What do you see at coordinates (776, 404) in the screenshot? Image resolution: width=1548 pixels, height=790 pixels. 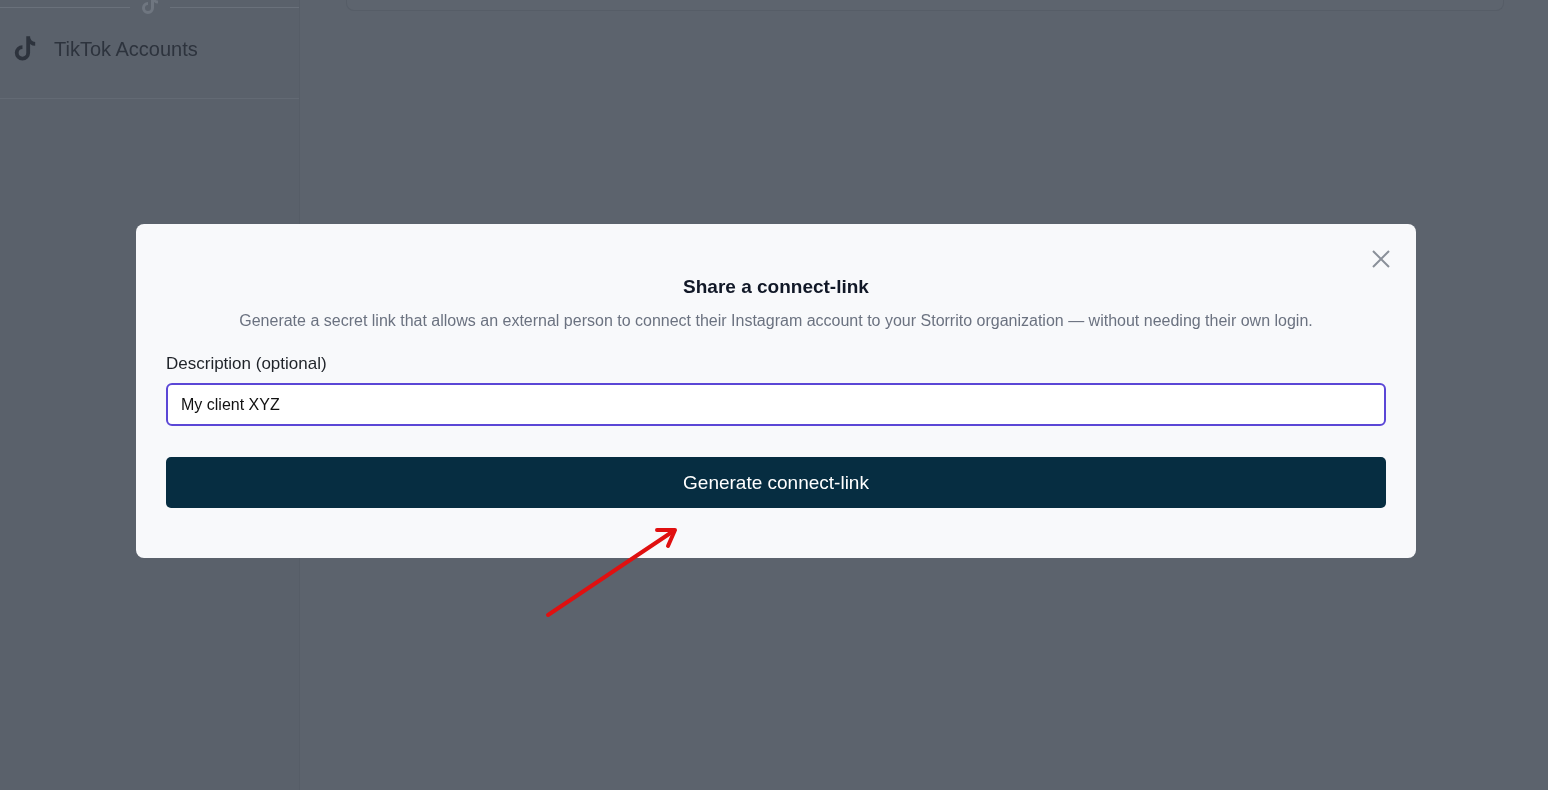 I see `description-field: My client XYZ` at bounding box center [776, 404].